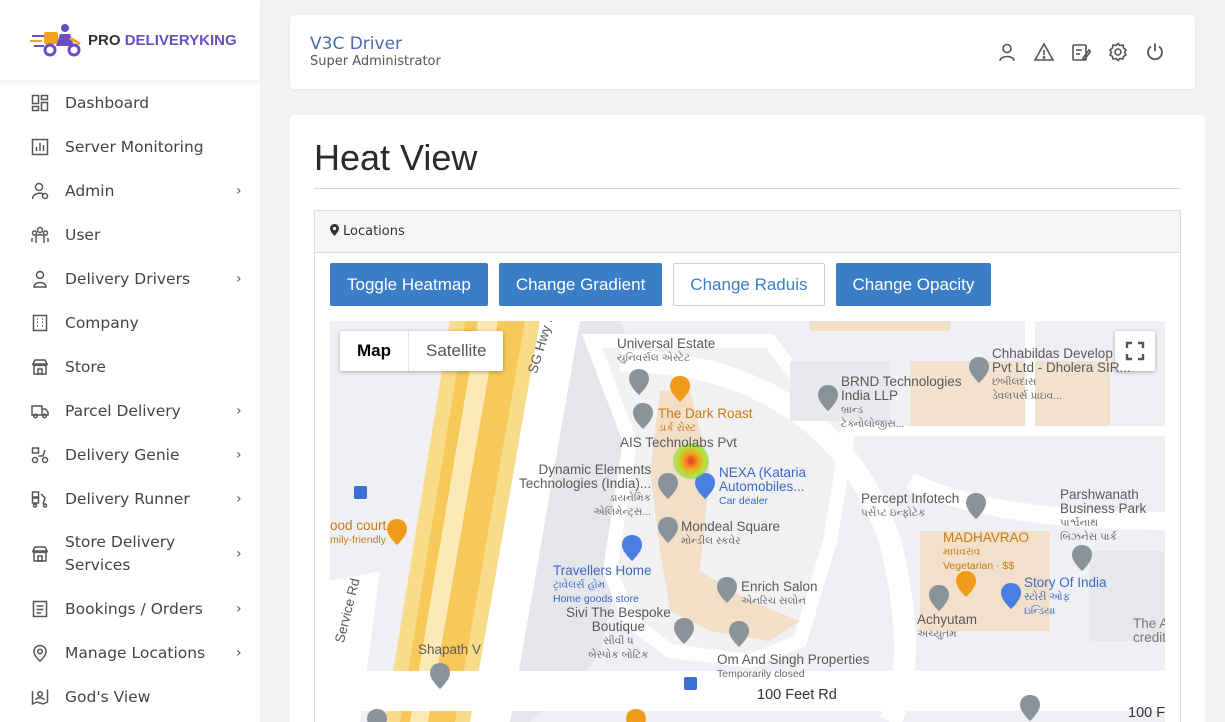 The image size is (1225, 722). I want to click on panel-header: Locations, so click(747, 232).